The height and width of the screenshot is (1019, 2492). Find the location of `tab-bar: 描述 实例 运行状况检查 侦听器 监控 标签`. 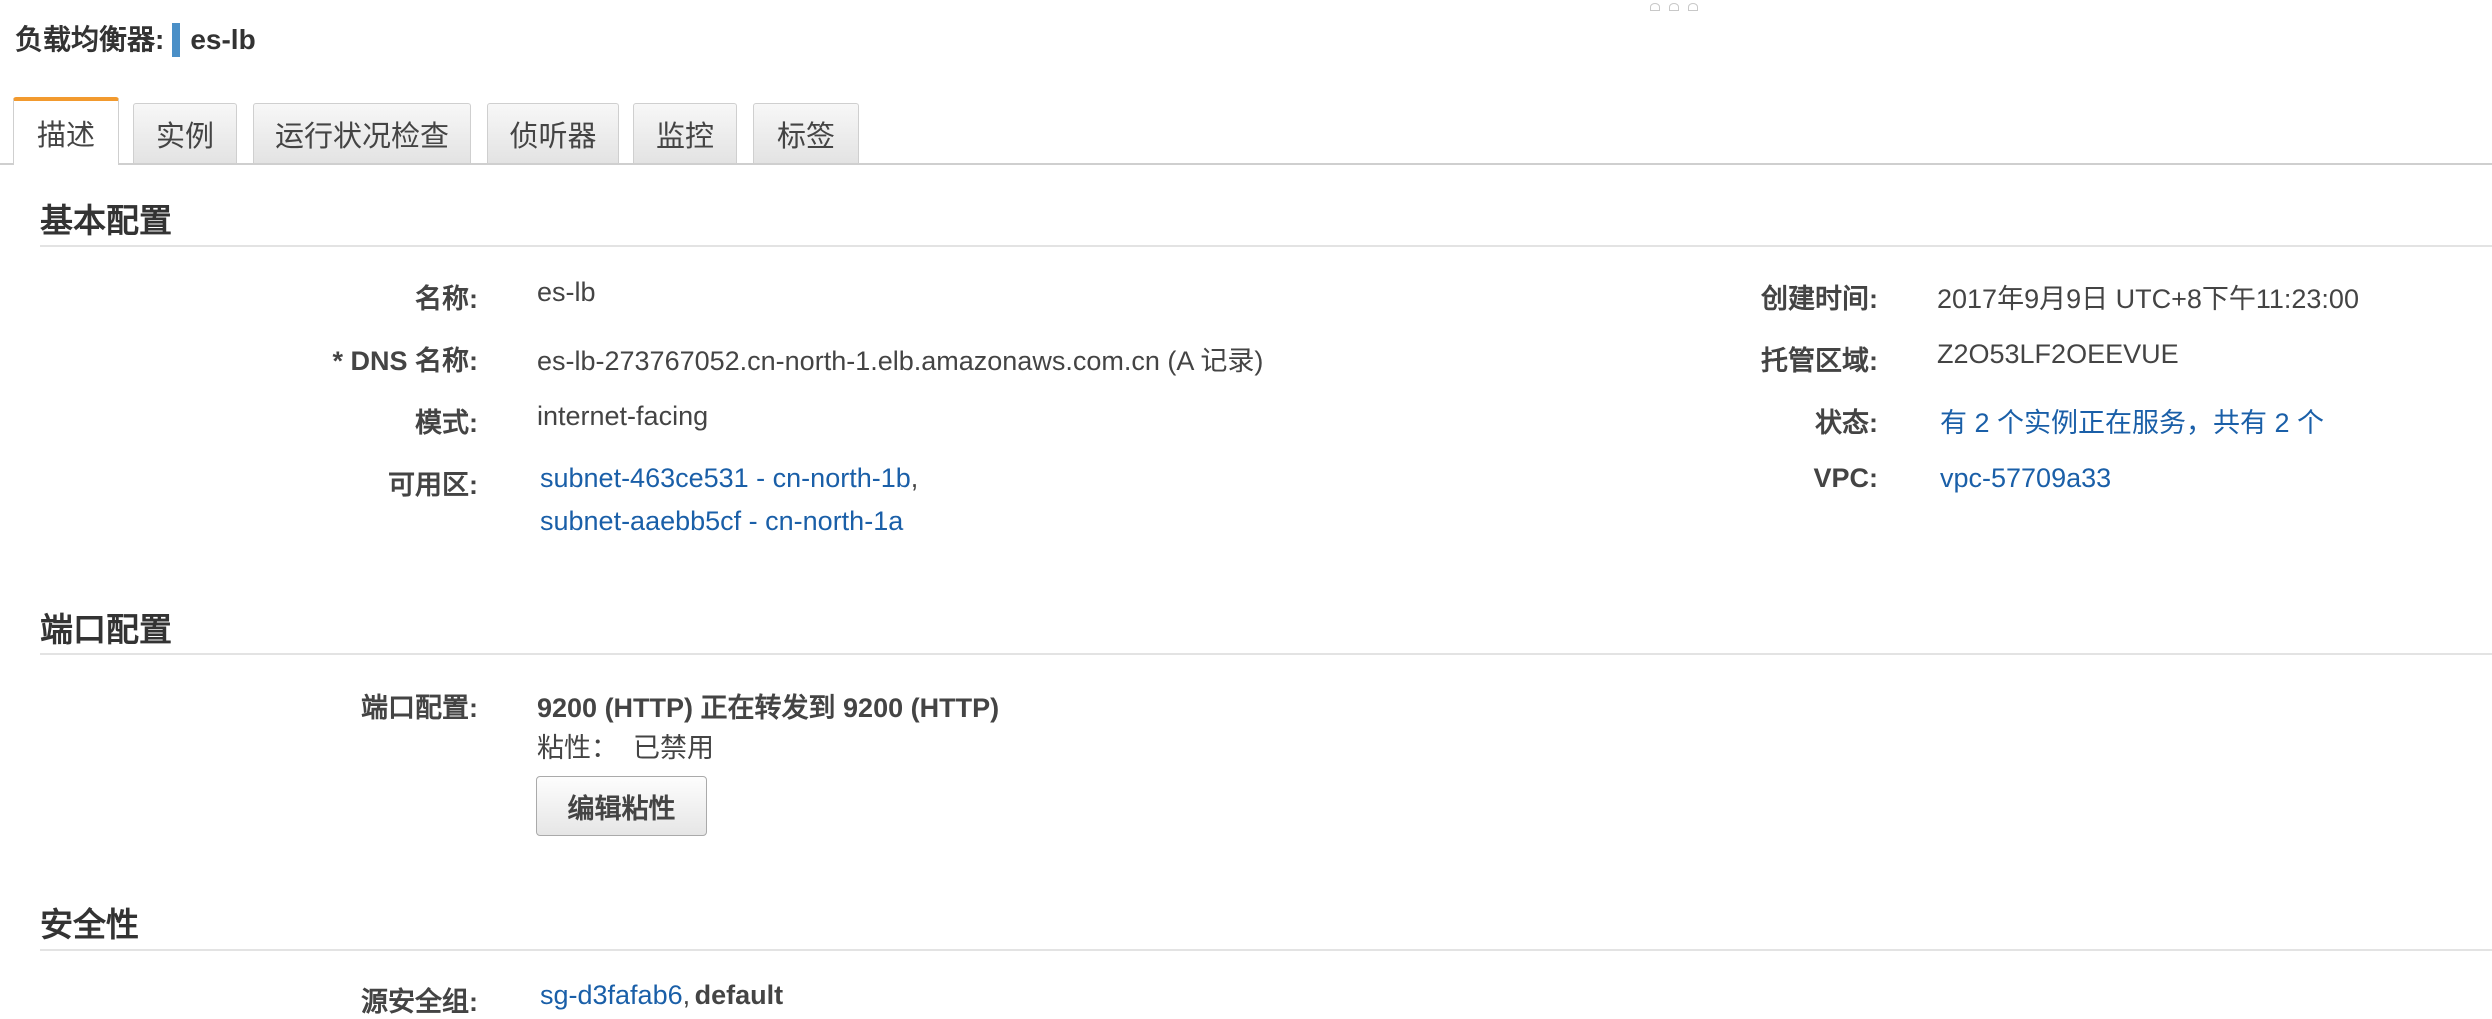

tab-bar: 描述 实例 运行状况检查 侦听器 监控 标签 is located at coordinates (1246, 131).